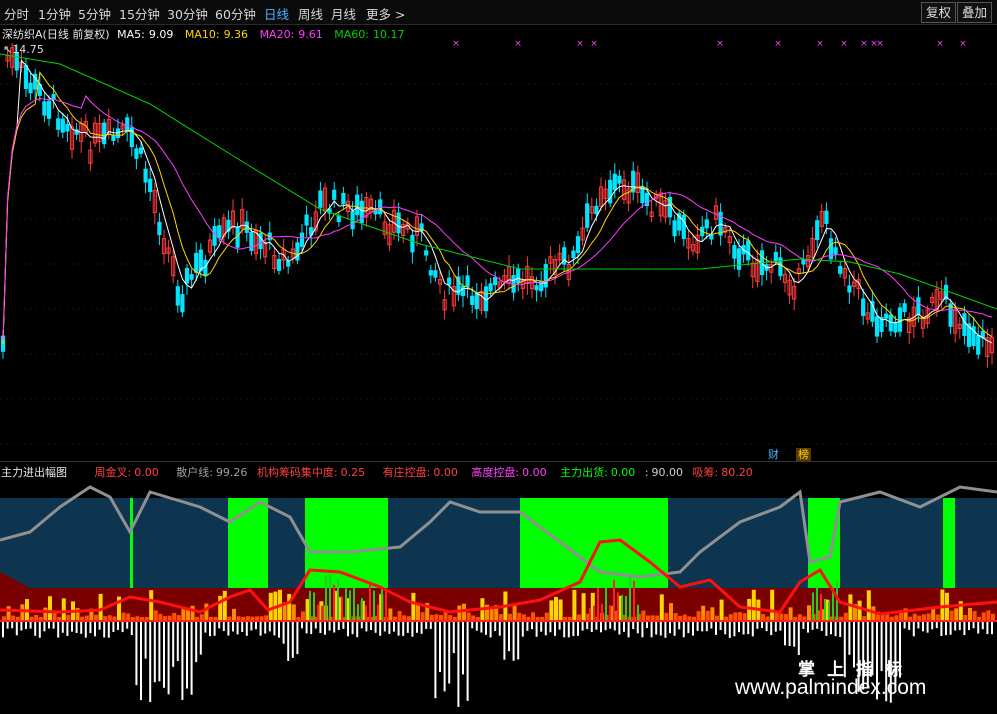 The height and width of the screenshot is (714, 997). Describe the element at coordinates (16, 13) in the screenshot. I see `tab-fenshi: 分时` at that location.